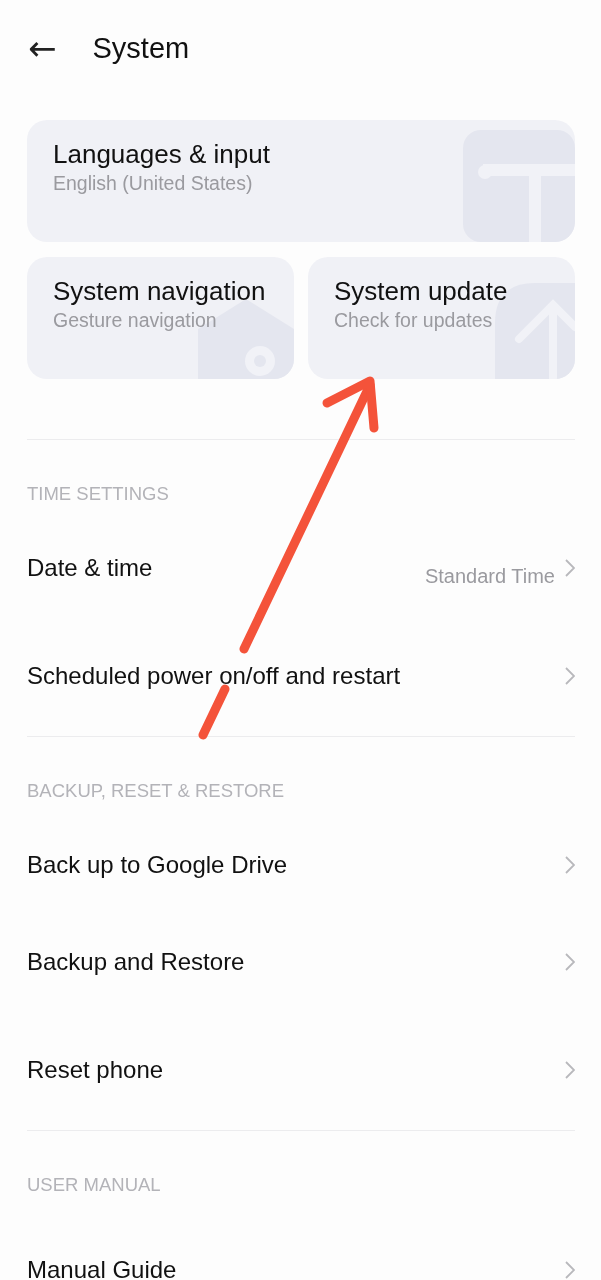  Describe the element at coordinates (159, 291) in the screenshot. I see `card-title: System navigation` at that location.